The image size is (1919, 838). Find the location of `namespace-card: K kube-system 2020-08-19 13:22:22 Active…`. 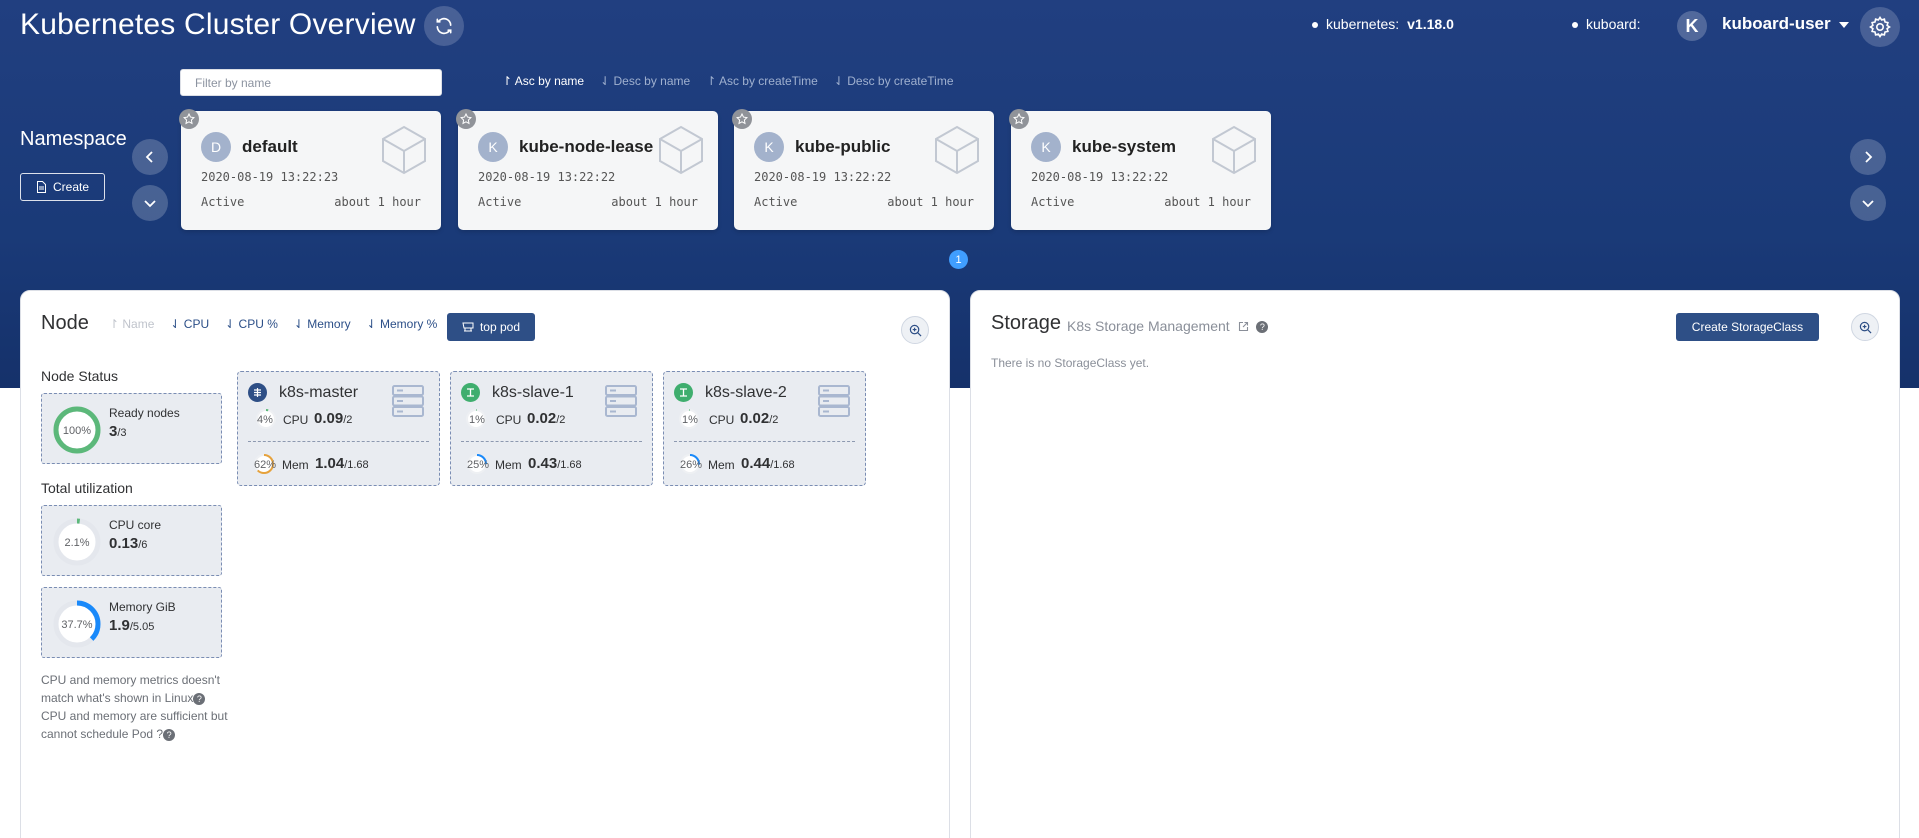

namespace-card: K kube-system 2020-08-19 13:22:22 Active… is located at coordinates (1140, 169).